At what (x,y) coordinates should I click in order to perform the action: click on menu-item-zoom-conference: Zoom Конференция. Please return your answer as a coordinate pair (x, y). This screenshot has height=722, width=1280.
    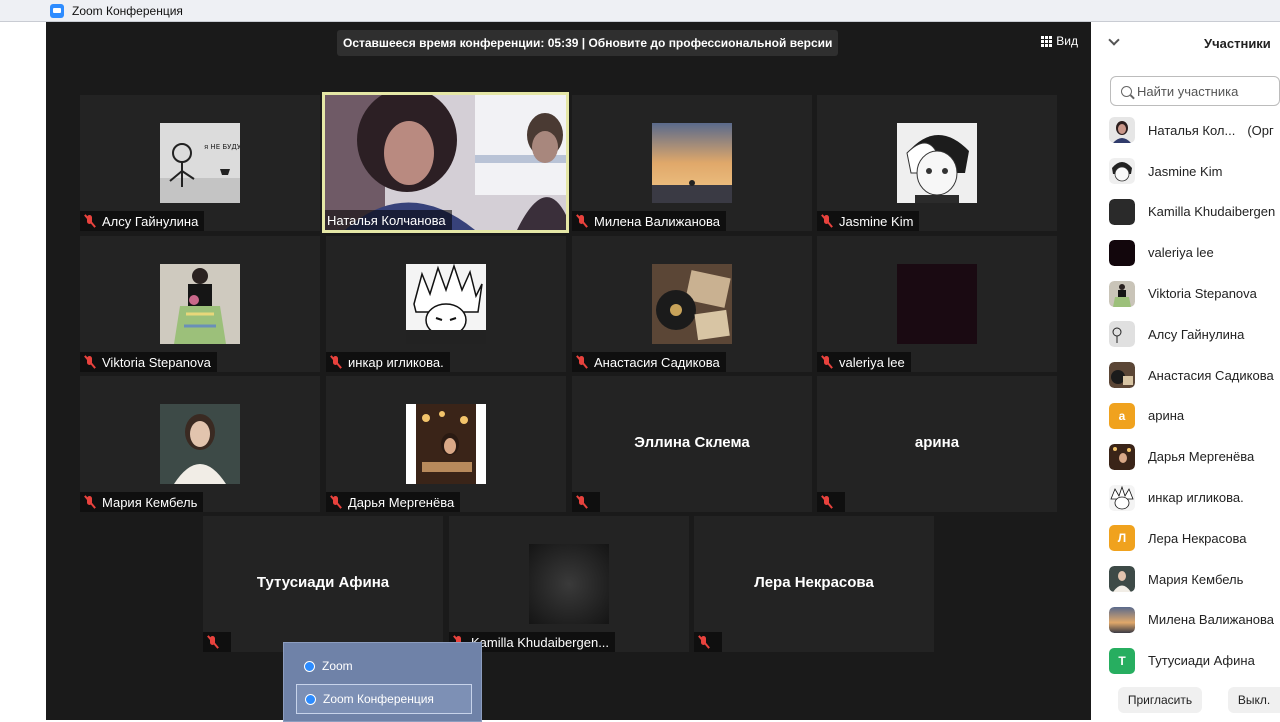
    Looking at the image, I should click on (384, 699).